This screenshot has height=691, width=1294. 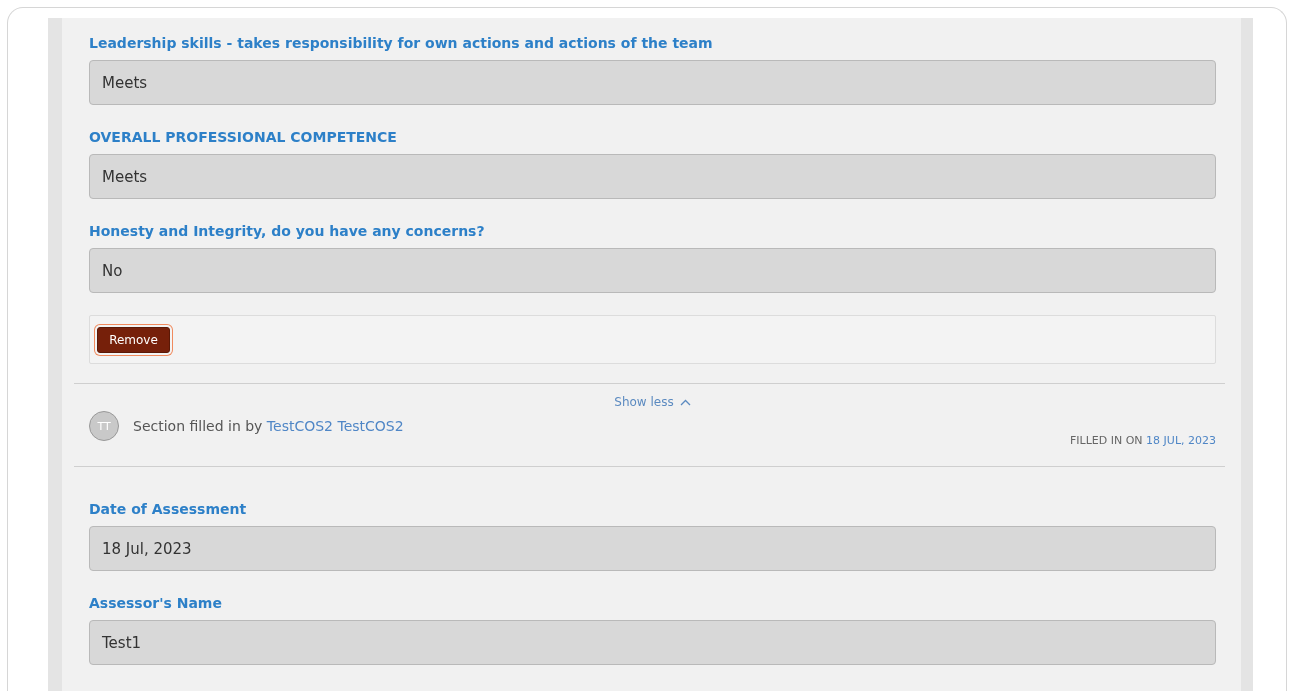 What do you see at coordinates (243, 137) in the screenshot?
I see `field-label: OVERALL PROFESSIONAL COMPETENCE` at bounding box center [243, 137].